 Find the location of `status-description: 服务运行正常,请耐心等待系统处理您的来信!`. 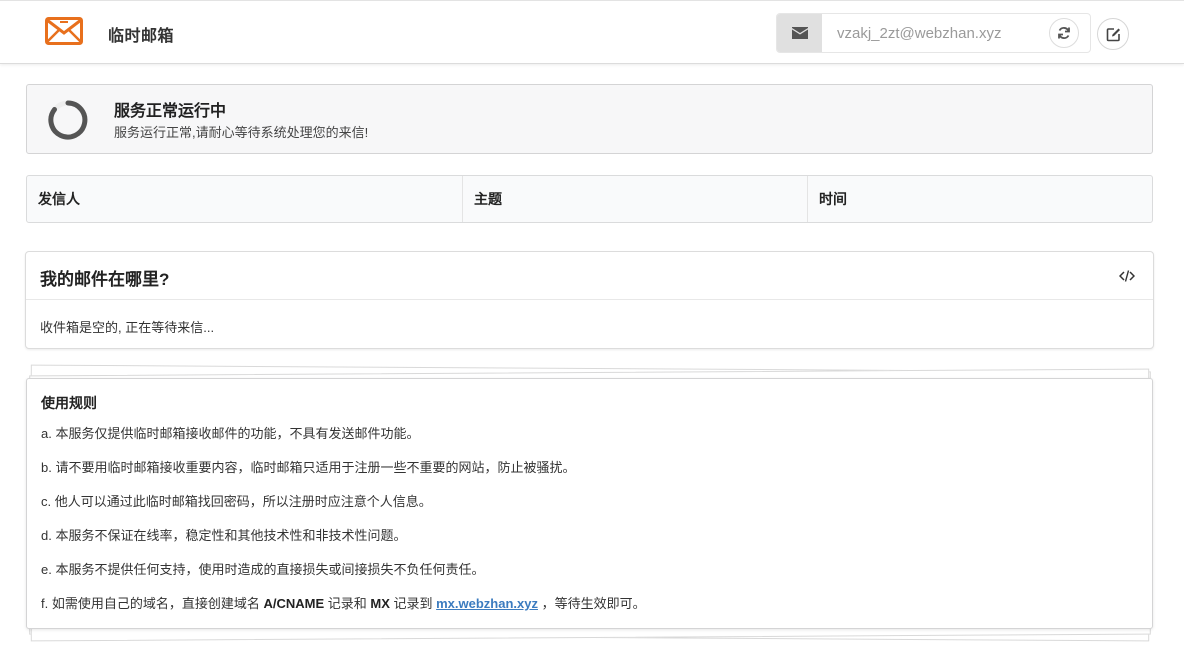

status-description: 服务运行正常,请耐心等待系统处理您的来信! is located at coordinates (241, 132).